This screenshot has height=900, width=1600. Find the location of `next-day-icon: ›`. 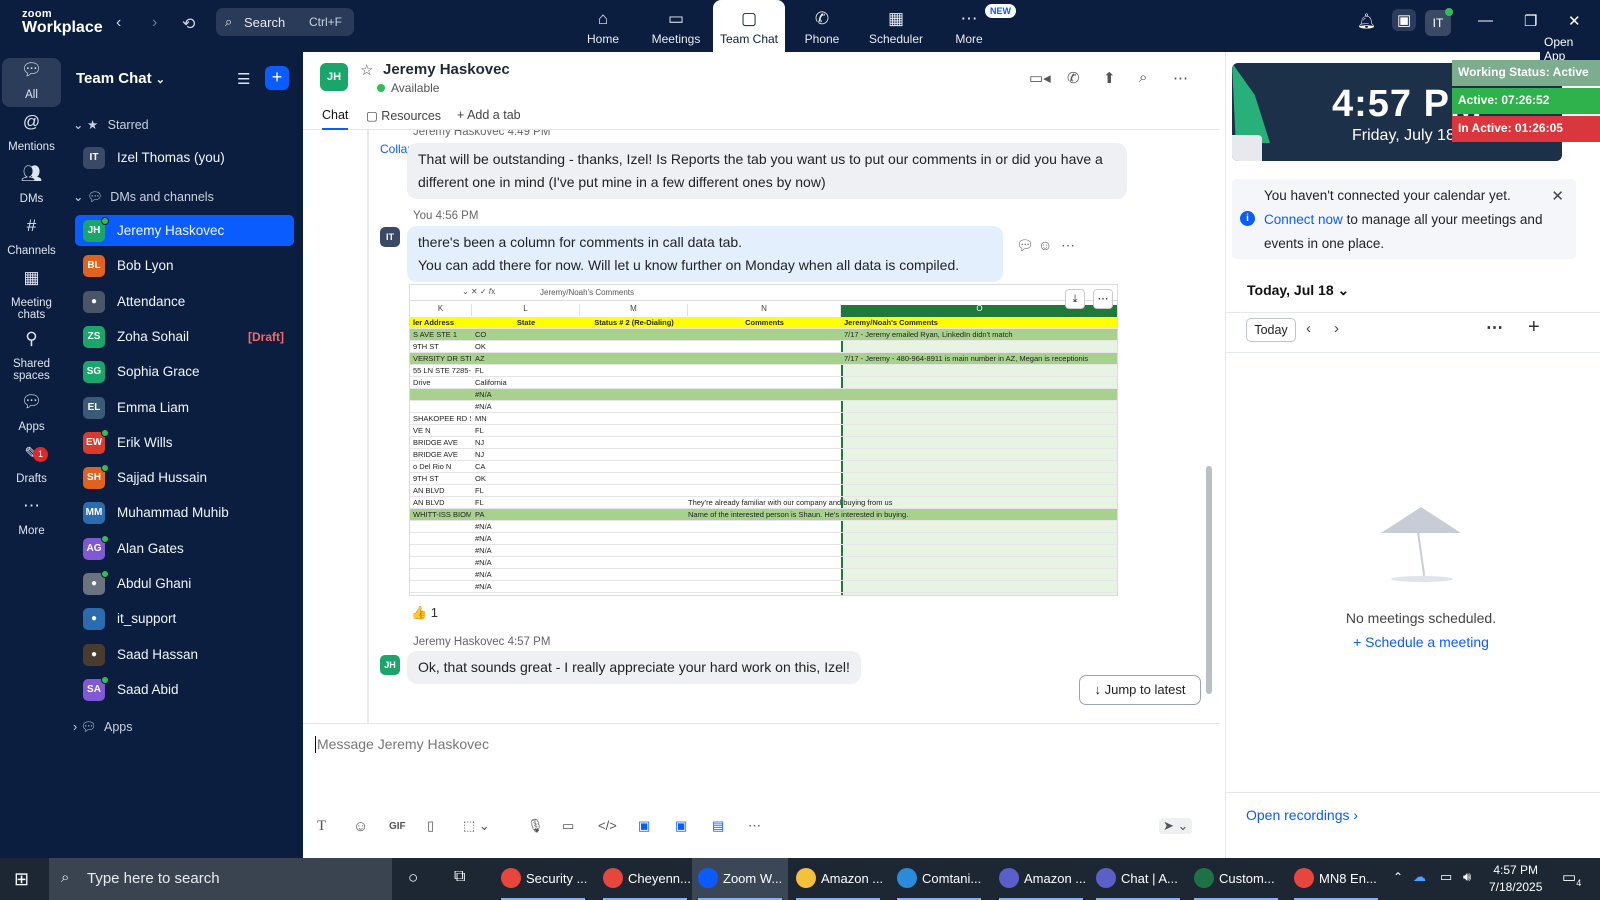

next-day-icon: › is located at coordinates (1336, 328).